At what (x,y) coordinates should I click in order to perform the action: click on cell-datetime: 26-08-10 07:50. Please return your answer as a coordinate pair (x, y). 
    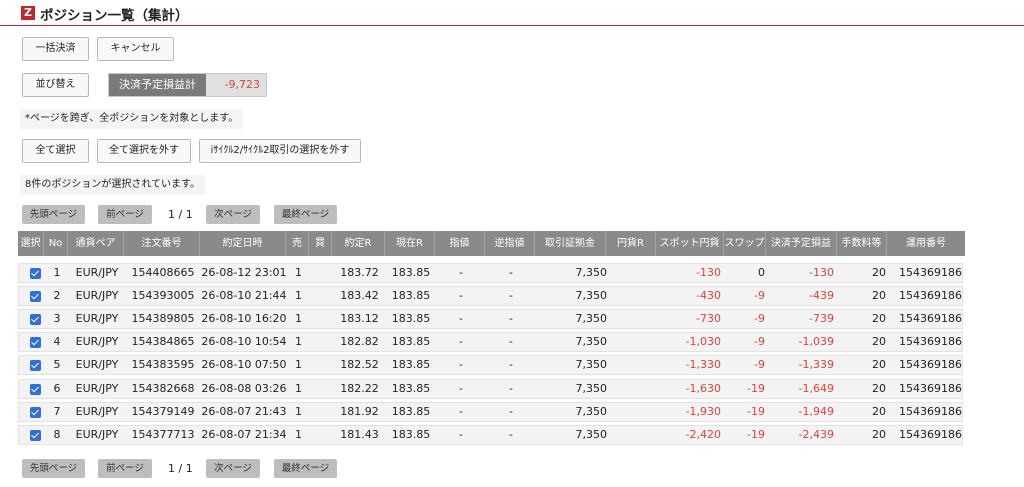
    Looking at the image, I should click on (244, 364).